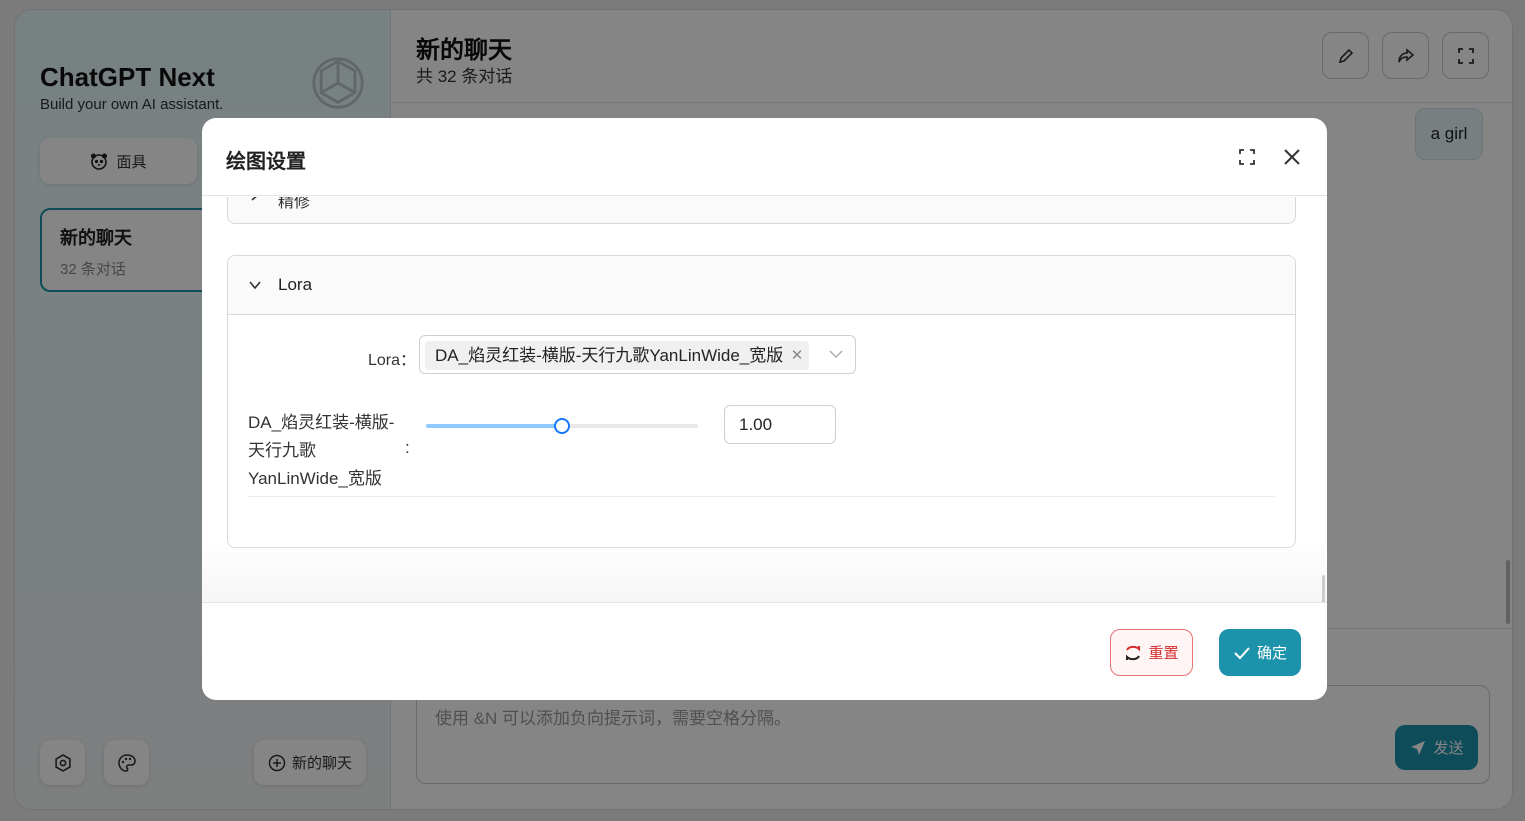 The width and height of the screenshot is (1525, 821). Describe the element at coordinates (266, 162) in the screenshot. I see `modal-title: 绘图设置` at that location.